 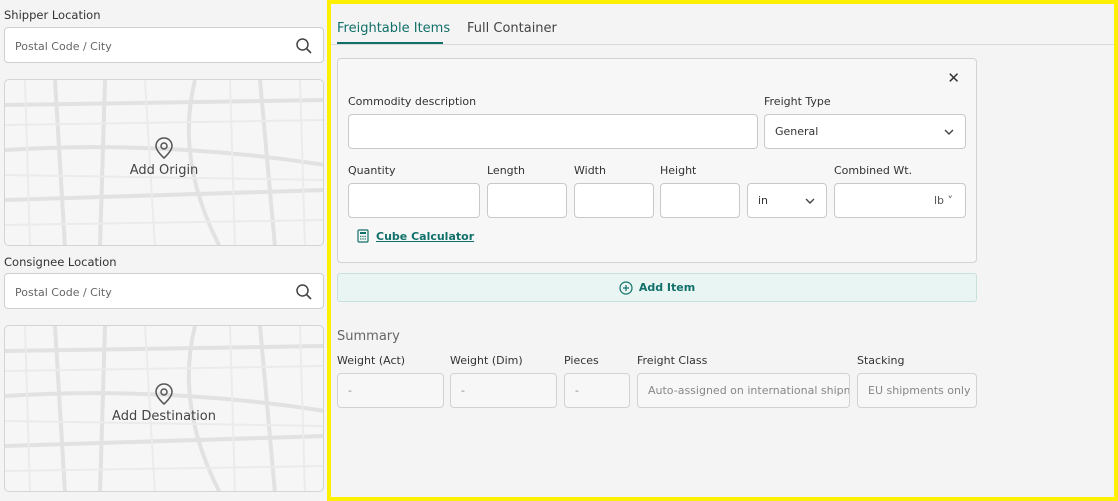 I want to click on add-origin-label: Add Origin, so click(x=164, y=170).